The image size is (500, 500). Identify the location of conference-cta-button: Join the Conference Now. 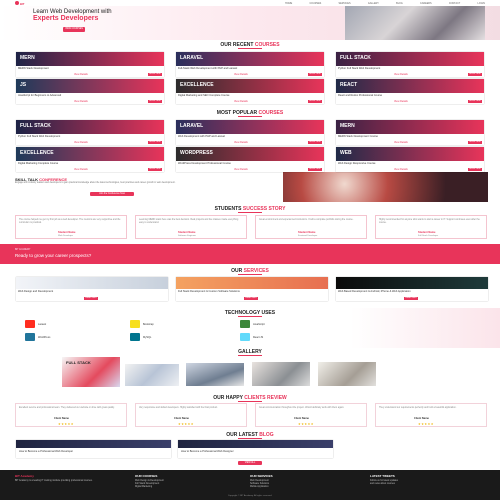
(112, 194).